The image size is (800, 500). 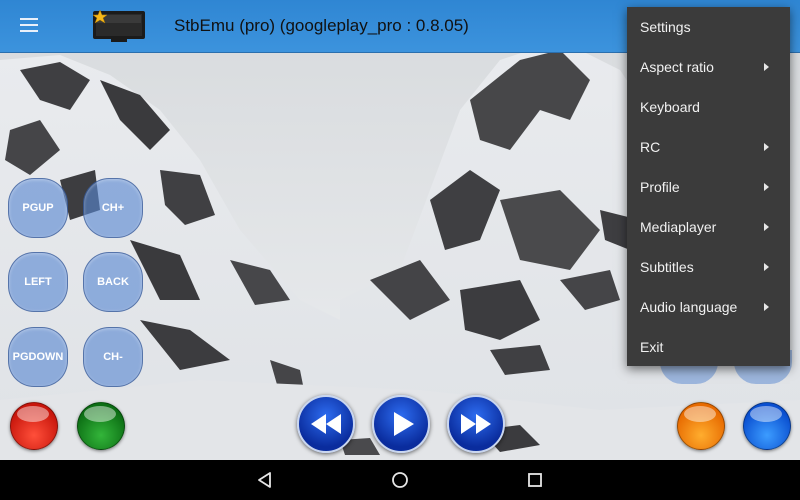 I want to click on tv-logo-icon, so click(x=118, y=26).